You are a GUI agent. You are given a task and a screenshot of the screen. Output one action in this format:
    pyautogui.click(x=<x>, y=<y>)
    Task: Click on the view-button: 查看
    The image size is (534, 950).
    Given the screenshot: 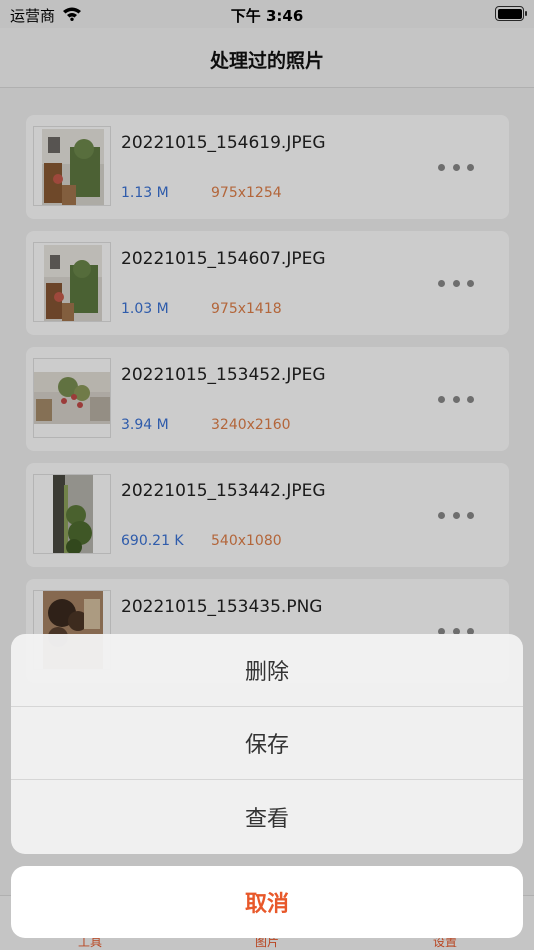 What is the action you would take?
    pyautogui.click(x=267, y=816)
    